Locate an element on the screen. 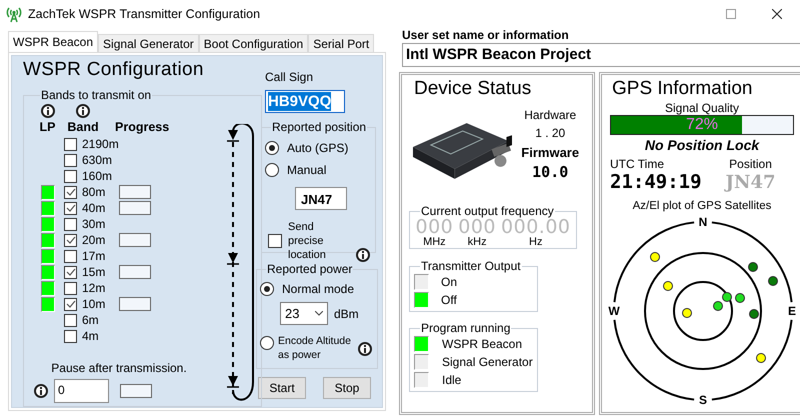 The image size is (800, 420). section-title: WSPR Configuration is located at coordinates (114, 70).